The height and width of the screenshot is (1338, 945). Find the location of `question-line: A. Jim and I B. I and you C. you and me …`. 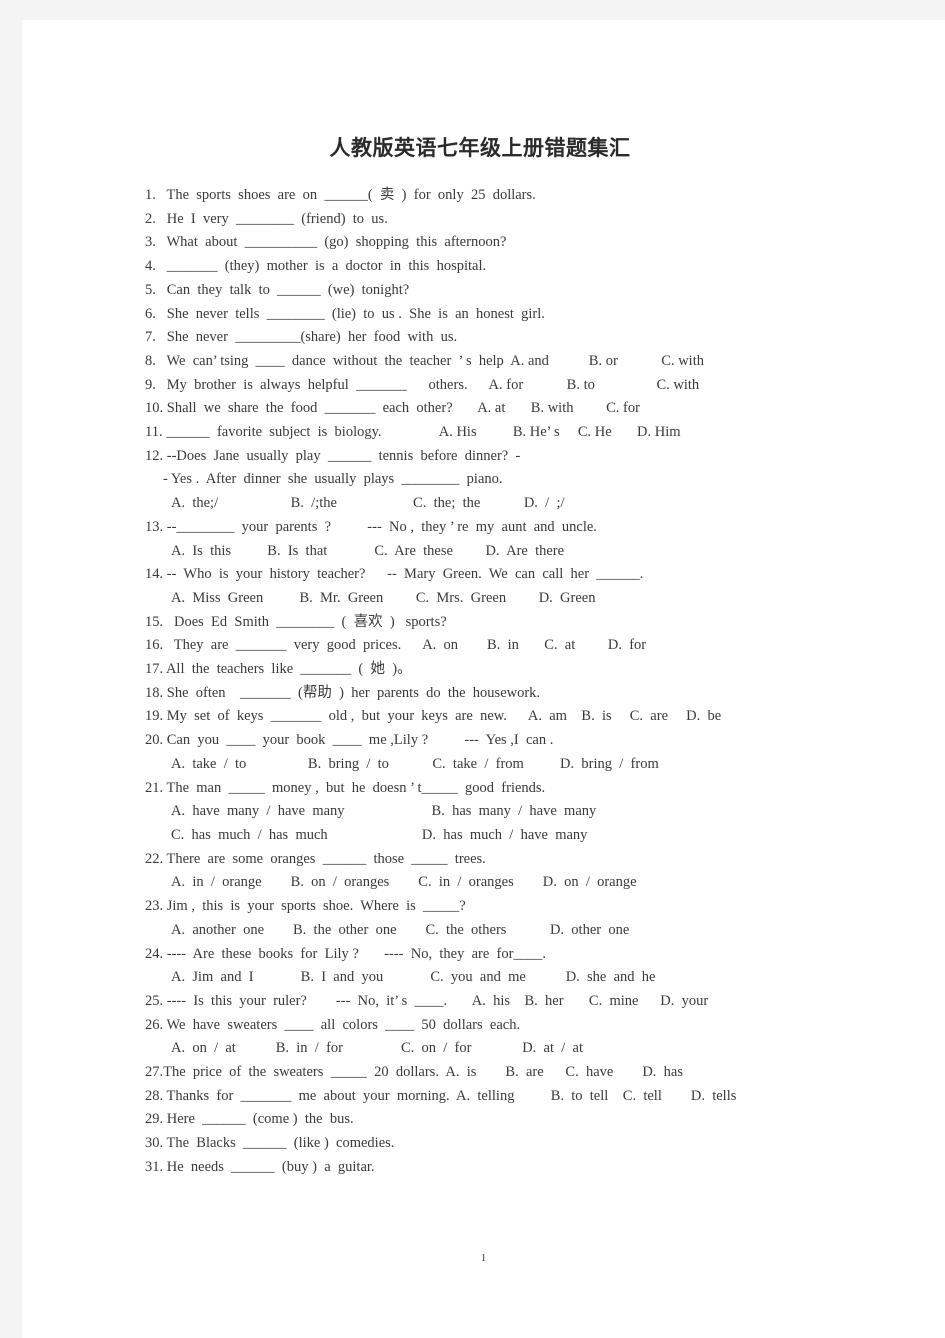

question-line: A. Jim and I B. I and you C. you and me … is located at coordinates (413, 977).